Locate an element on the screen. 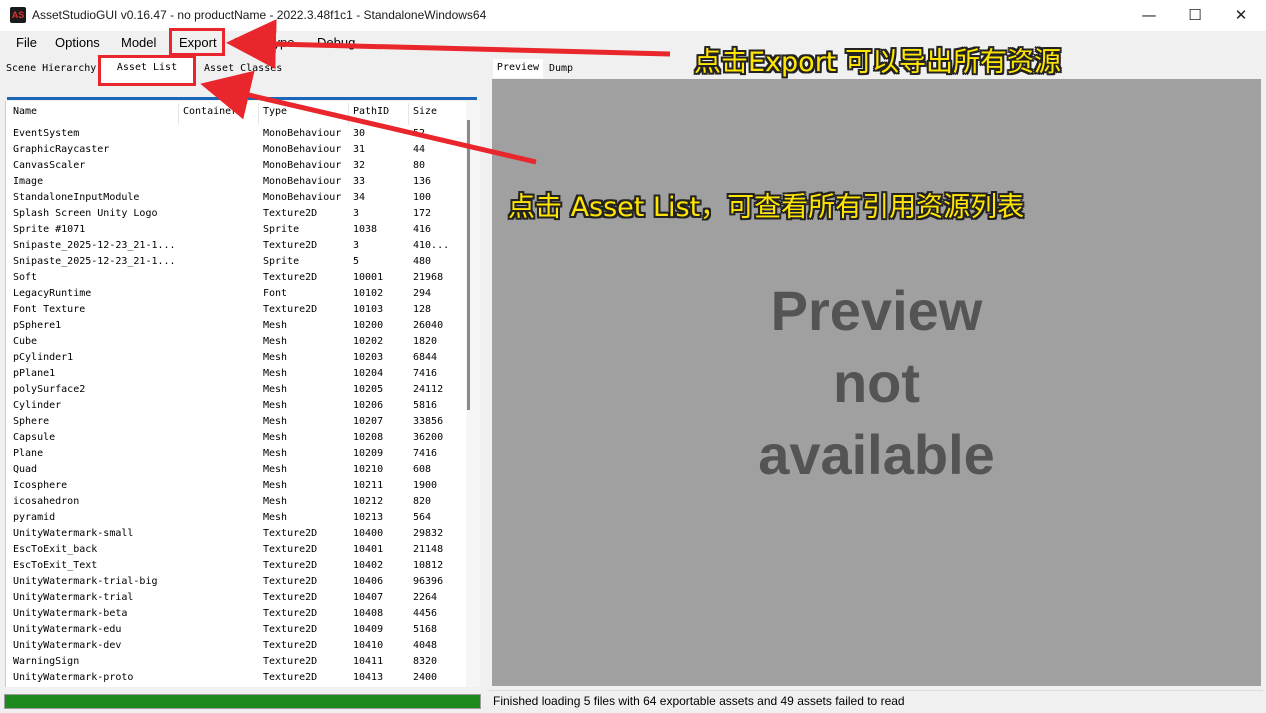 The height and width of the screenshot is (713, 1266). annotation-arrows is located at coordinates (435, 92).